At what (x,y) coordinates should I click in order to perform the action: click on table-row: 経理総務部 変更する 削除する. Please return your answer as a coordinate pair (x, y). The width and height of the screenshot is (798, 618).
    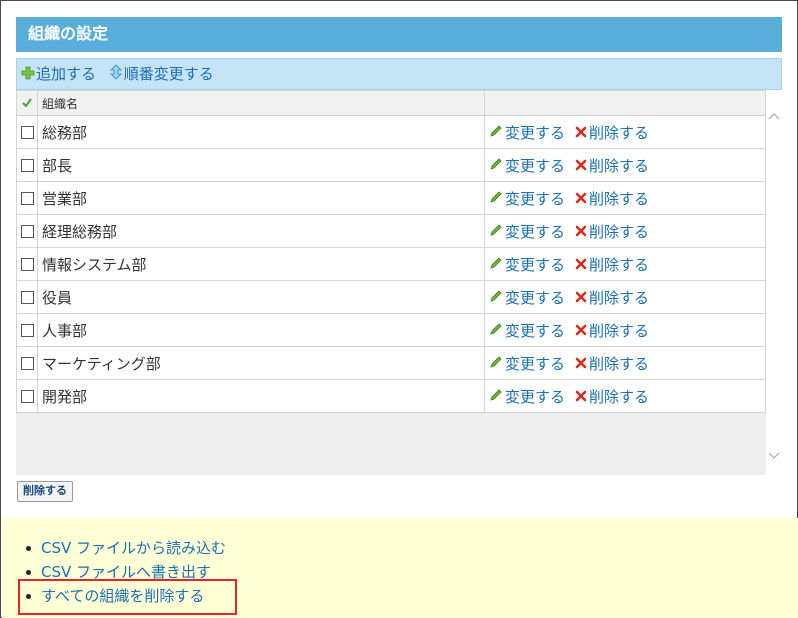
    Looking at the image, I should click on (391, 231).